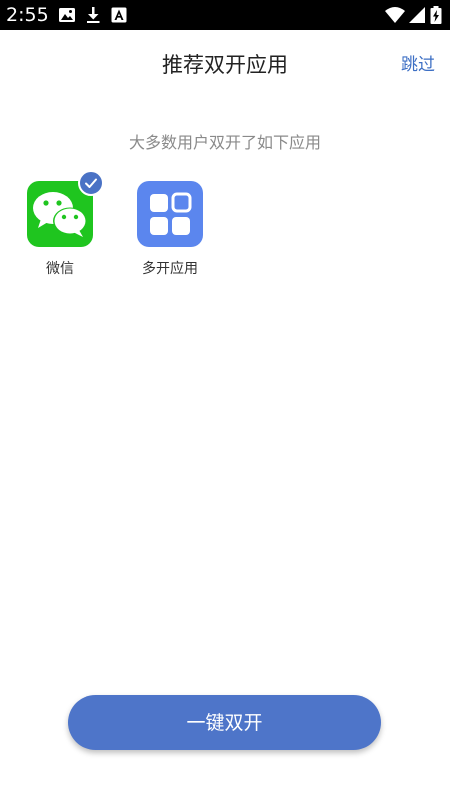  I want to click on status-time: 2:55, so click(27, 15).